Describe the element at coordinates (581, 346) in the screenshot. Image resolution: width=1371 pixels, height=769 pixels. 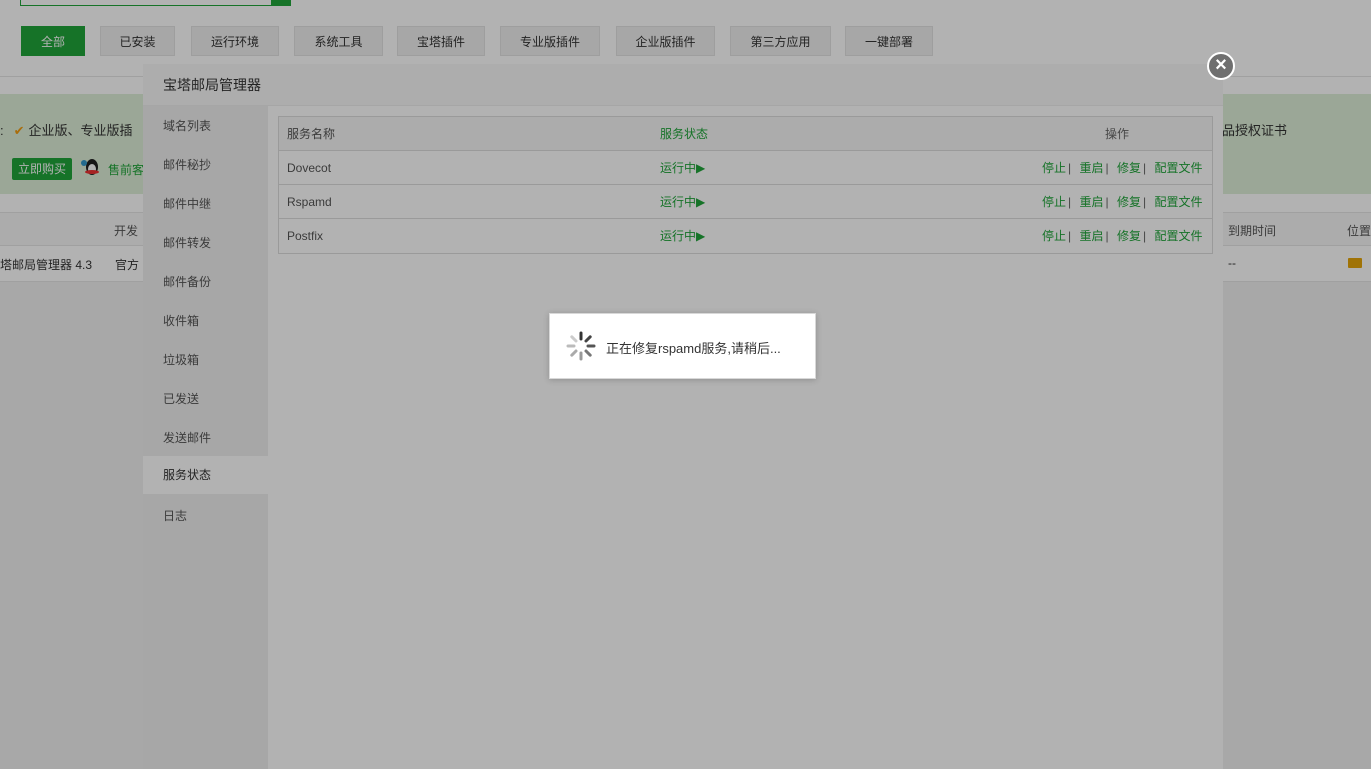
I see `spinner-icon` at that location.